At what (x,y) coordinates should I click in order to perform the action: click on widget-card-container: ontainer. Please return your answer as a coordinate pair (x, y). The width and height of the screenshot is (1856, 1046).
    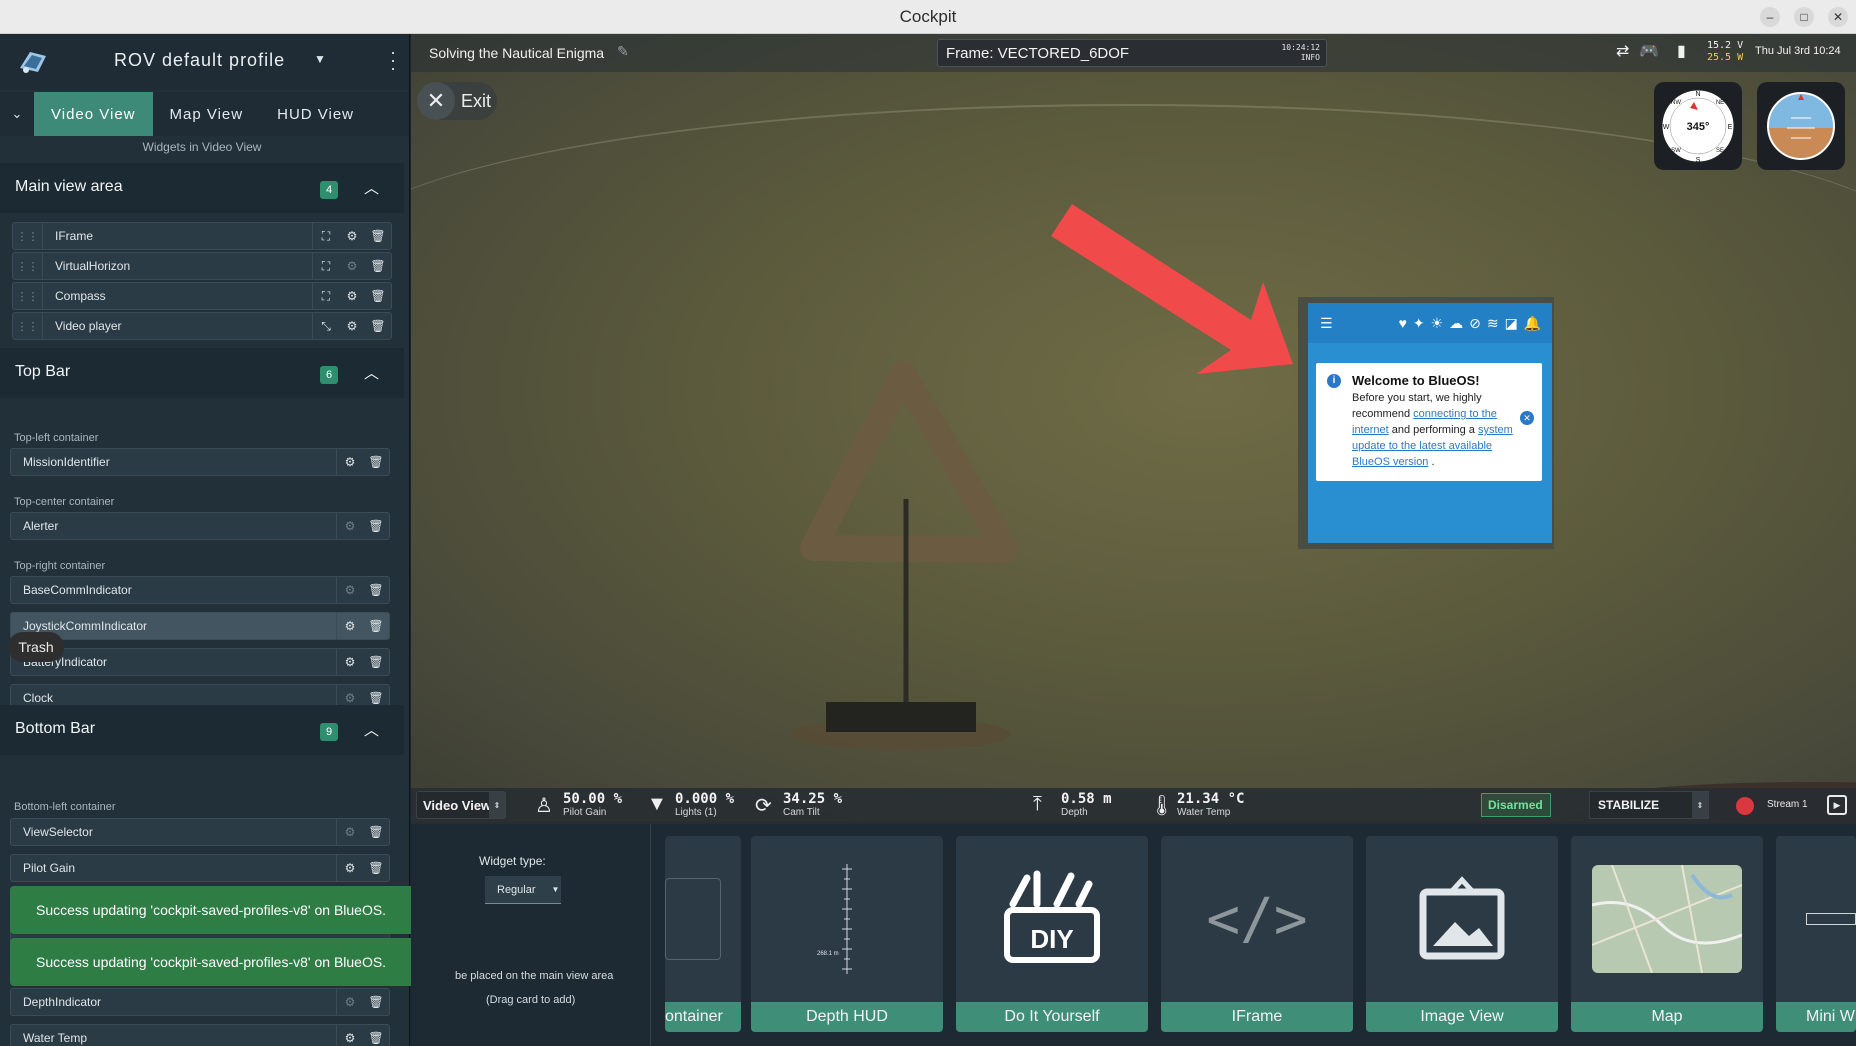
    Looking at the image, I should click on (703, 934).